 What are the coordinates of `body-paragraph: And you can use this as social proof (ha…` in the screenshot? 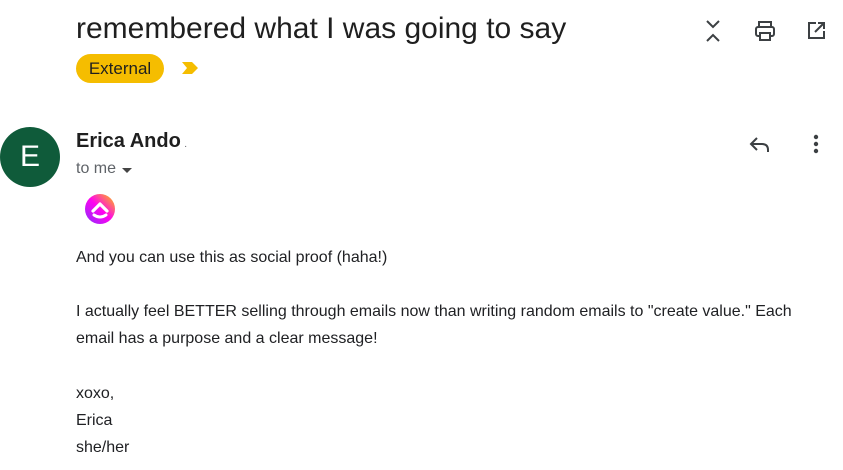 It's located at (232, 257).